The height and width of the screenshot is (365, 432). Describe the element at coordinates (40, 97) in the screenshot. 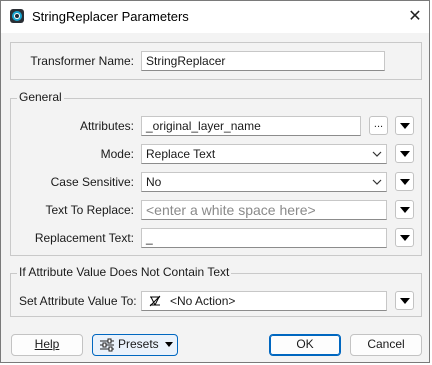

I see `general-legend: General` at that location.